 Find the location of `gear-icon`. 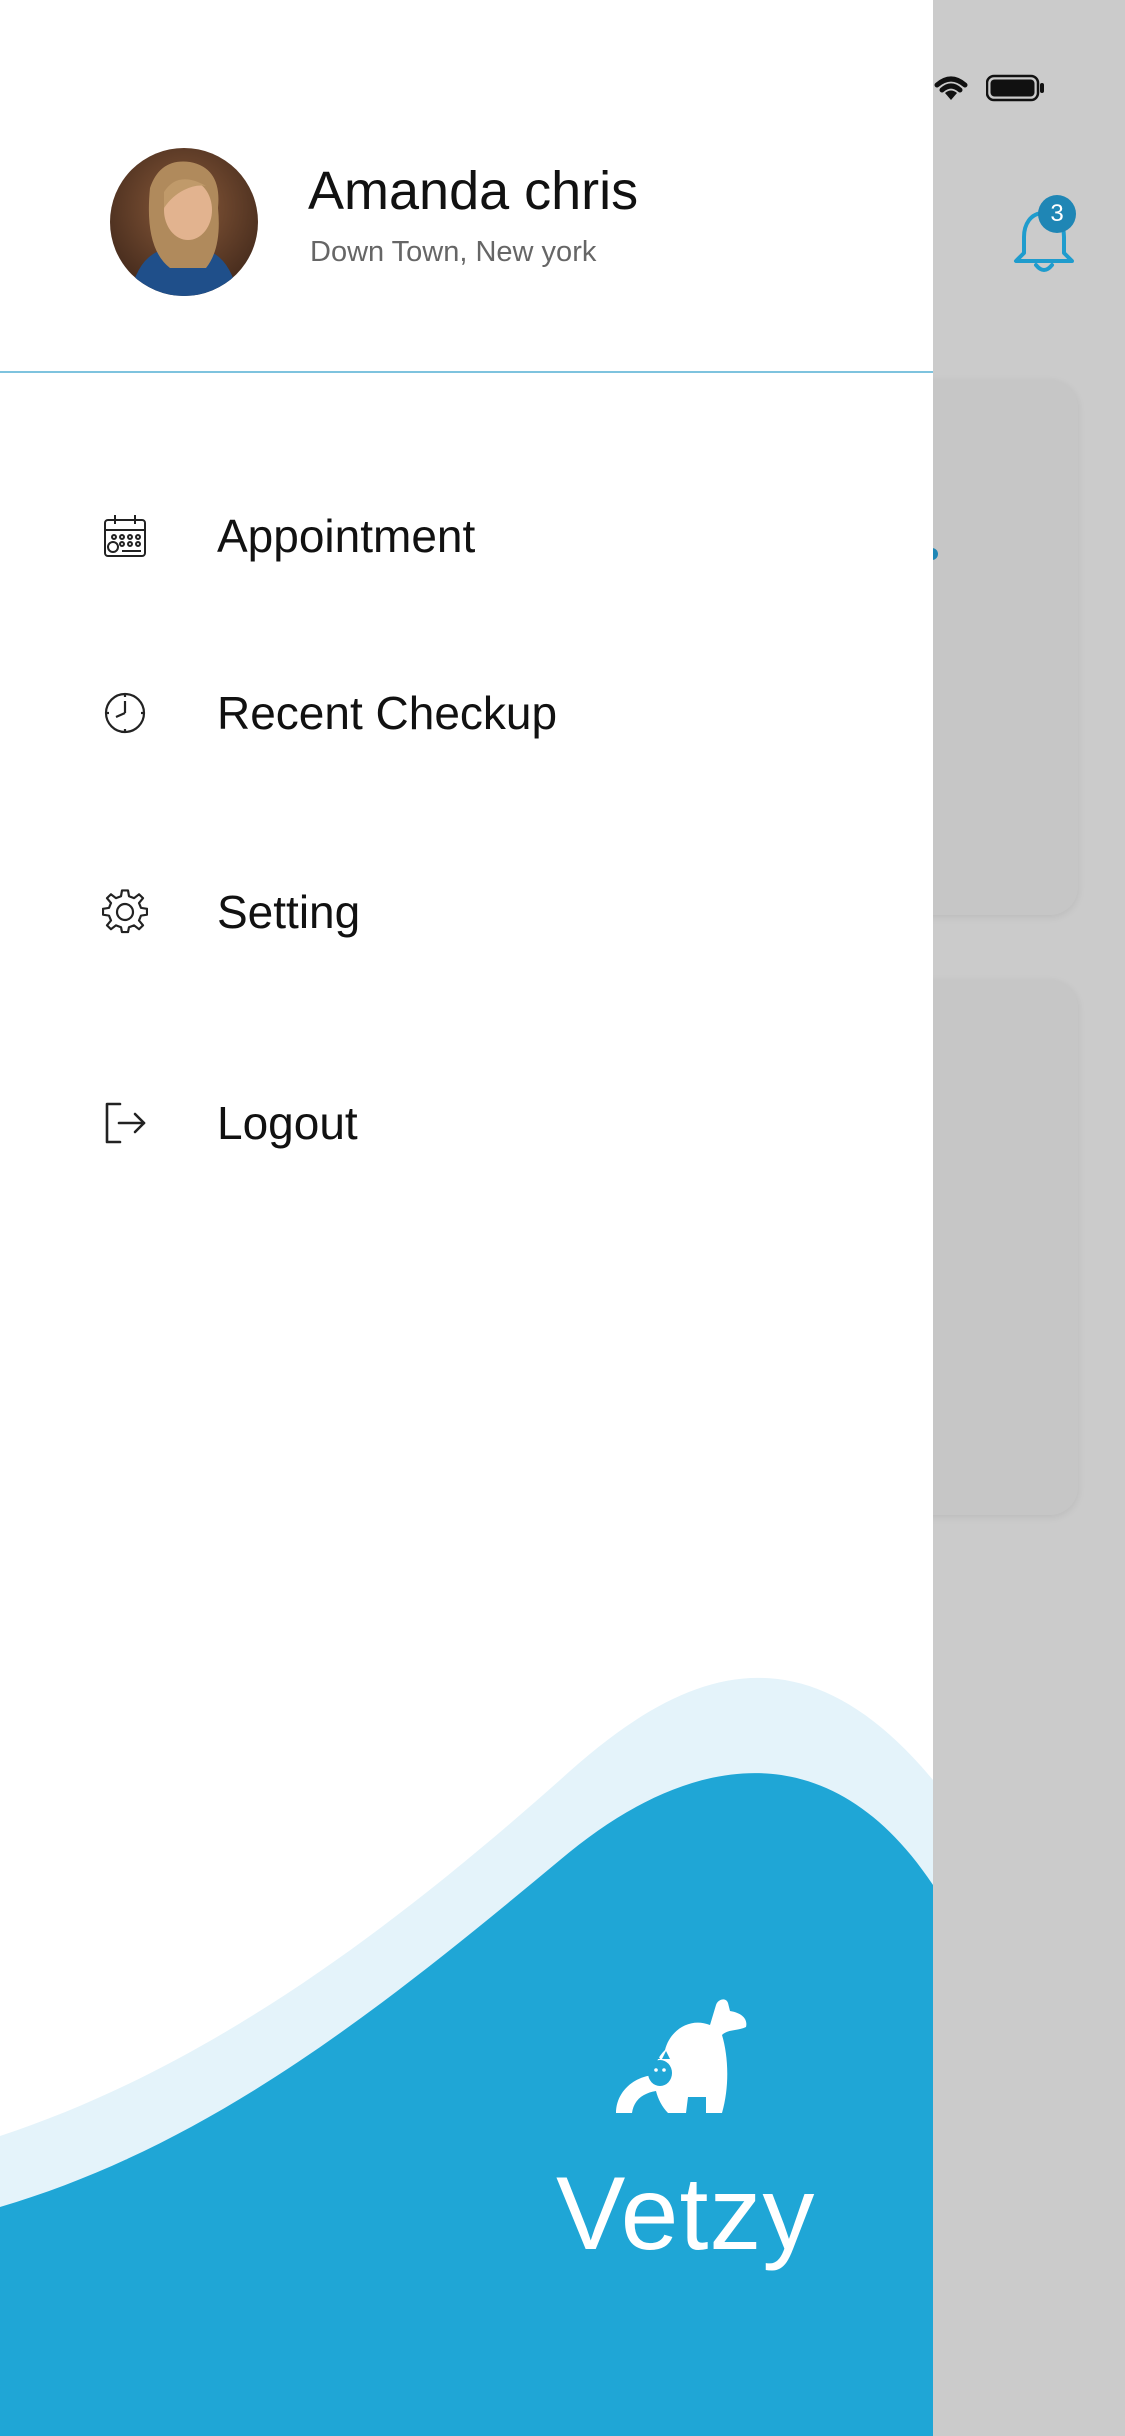

gear-icon is located at coordinates (125, 912).